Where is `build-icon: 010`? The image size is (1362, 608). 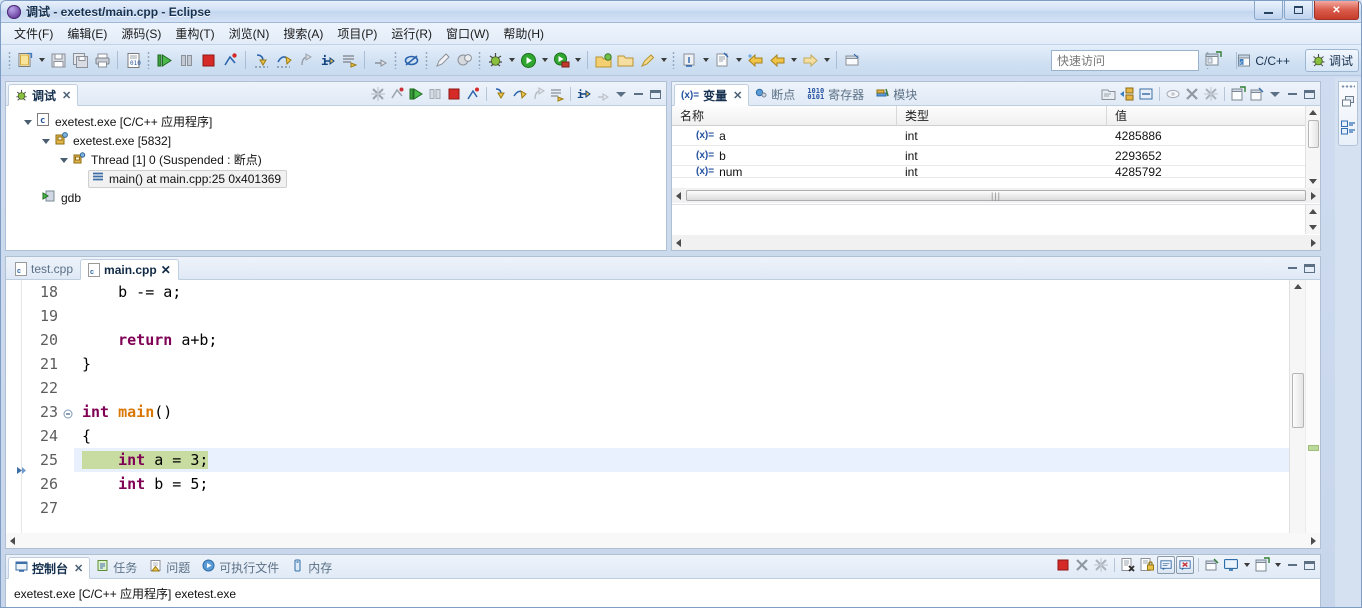
build-icon: 010 is located at coordinates (133, 60).